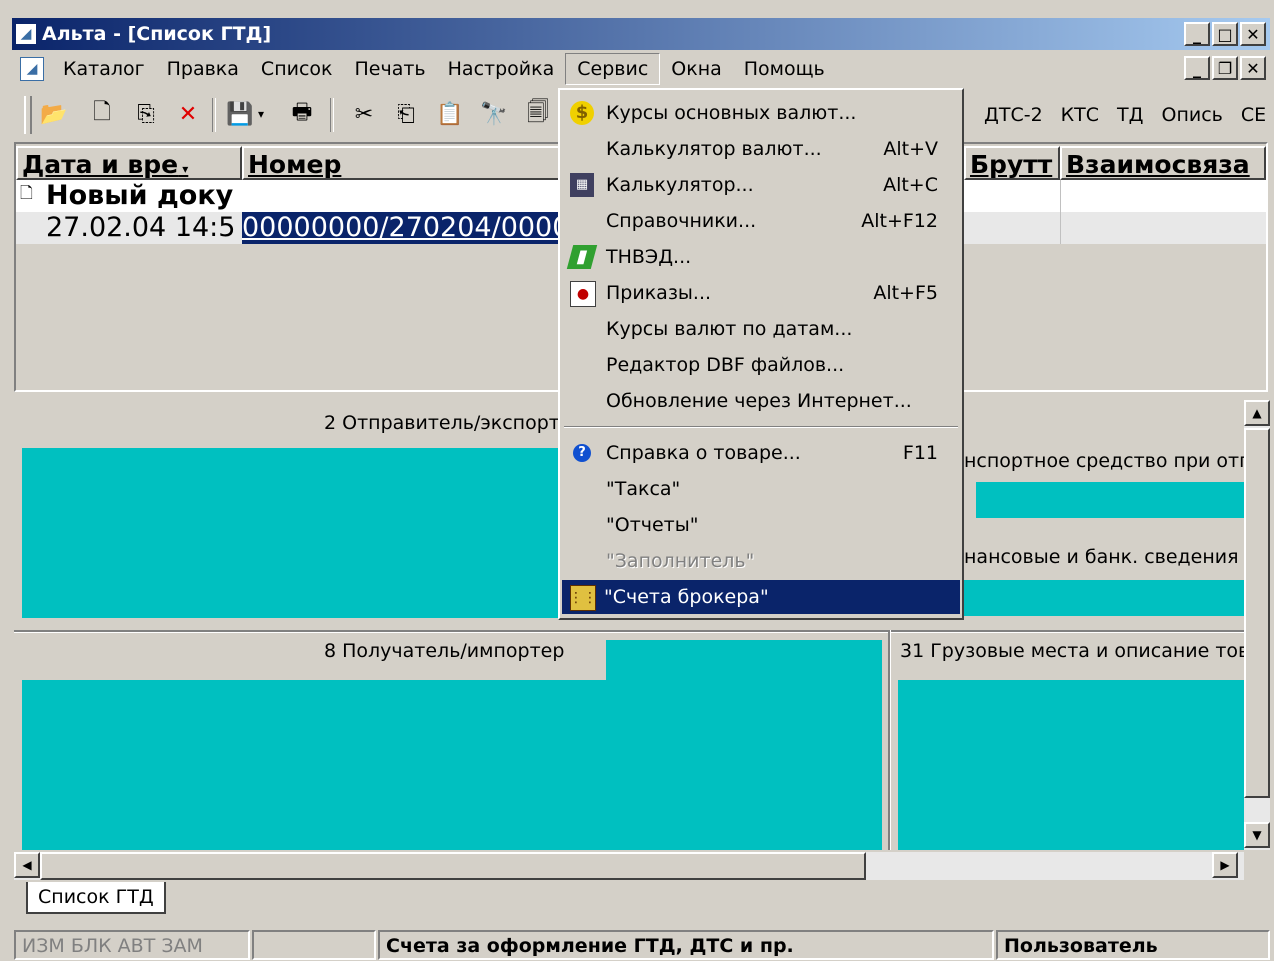 The image size is (1274, 961). Describe the element at coordinates (761, 185) in the screenshot. I see `menu-item-calculator: ▦ Калькулятор... Alt+C` at that location.